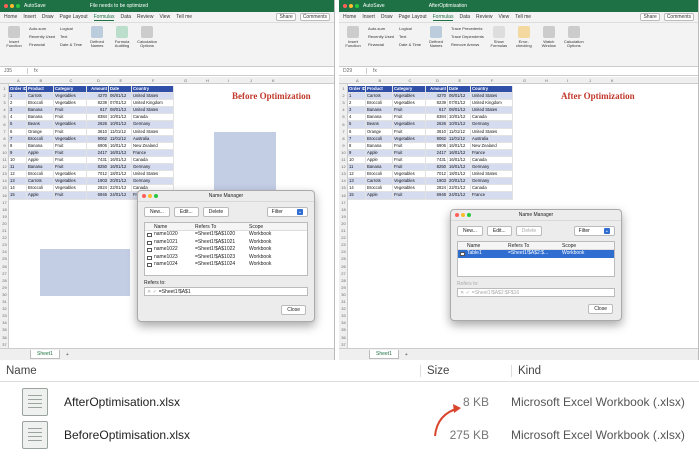 The image size is (699, 466). Describe the element at coordinates (4, 88) in the screenshot. I see `row-number: 1` at that location.